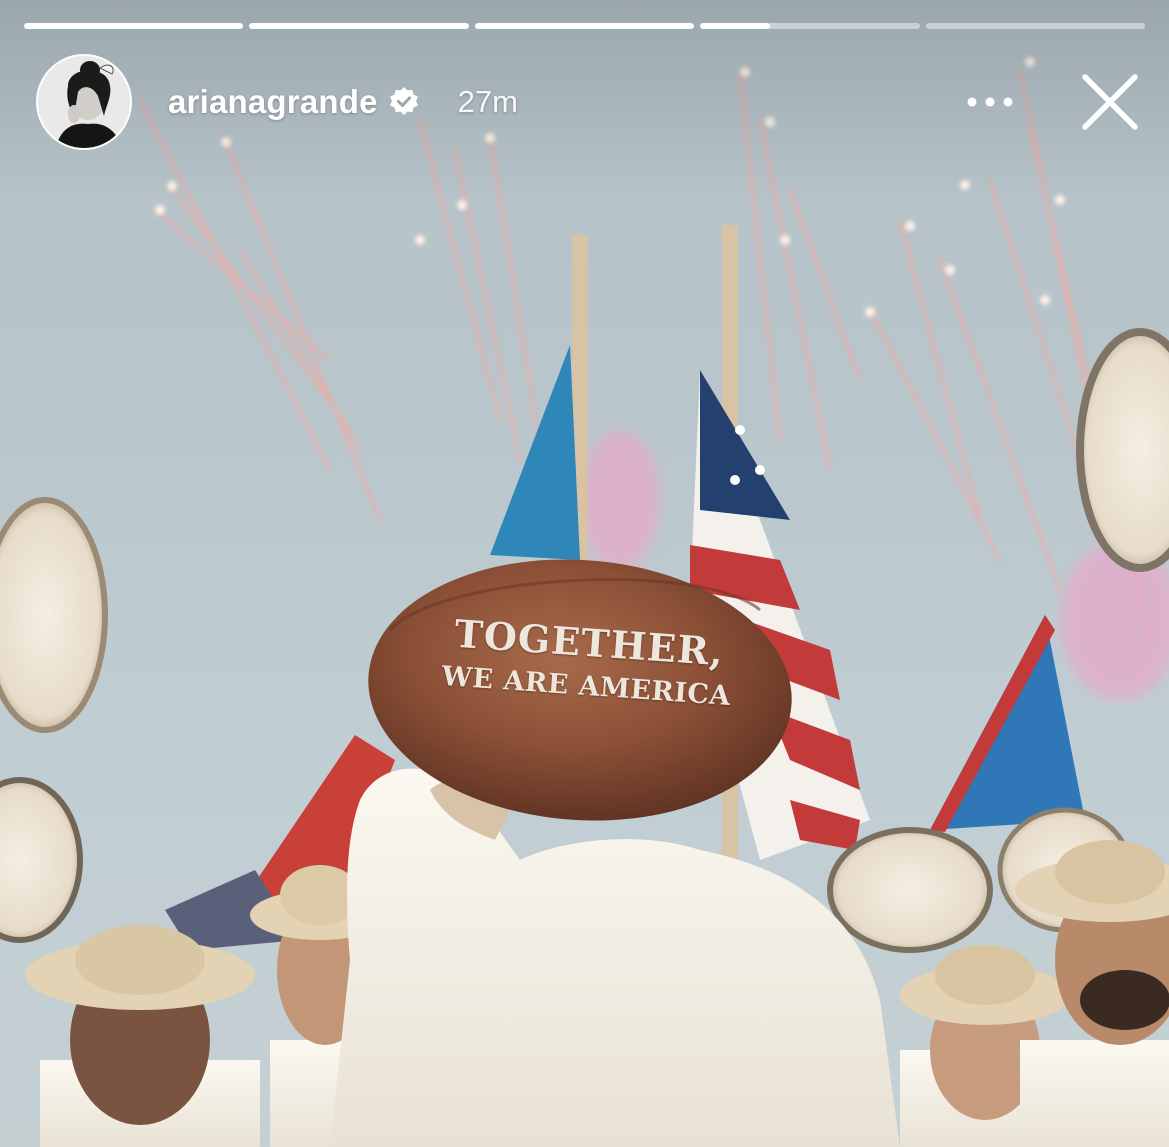 The width and height of the screenshot is (1169, 1147). I want to click on avatar-image, so click(84, 102).